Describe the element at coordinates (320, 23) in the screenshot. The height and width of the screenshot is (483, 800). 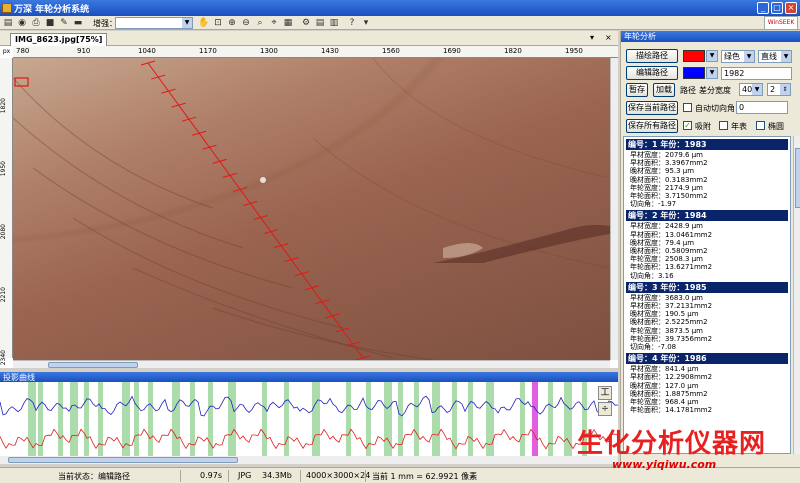
I see `table-icon: ▤` at that location.